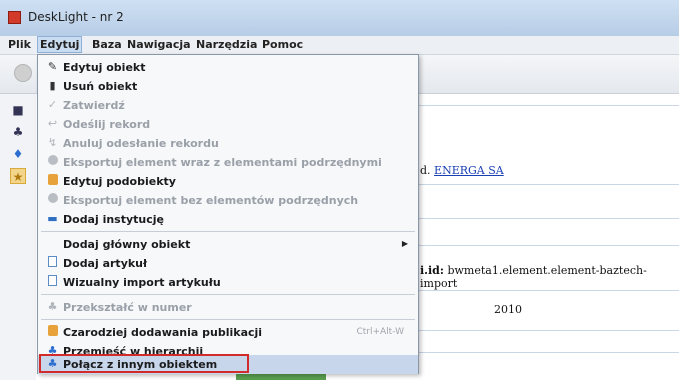 The height and width of the screenshot is (380, 679). What do you see at coordinates (52, 142) in the screenshot?
I see `cancel-send-icon: ↯` at bounding box center [52, 142].